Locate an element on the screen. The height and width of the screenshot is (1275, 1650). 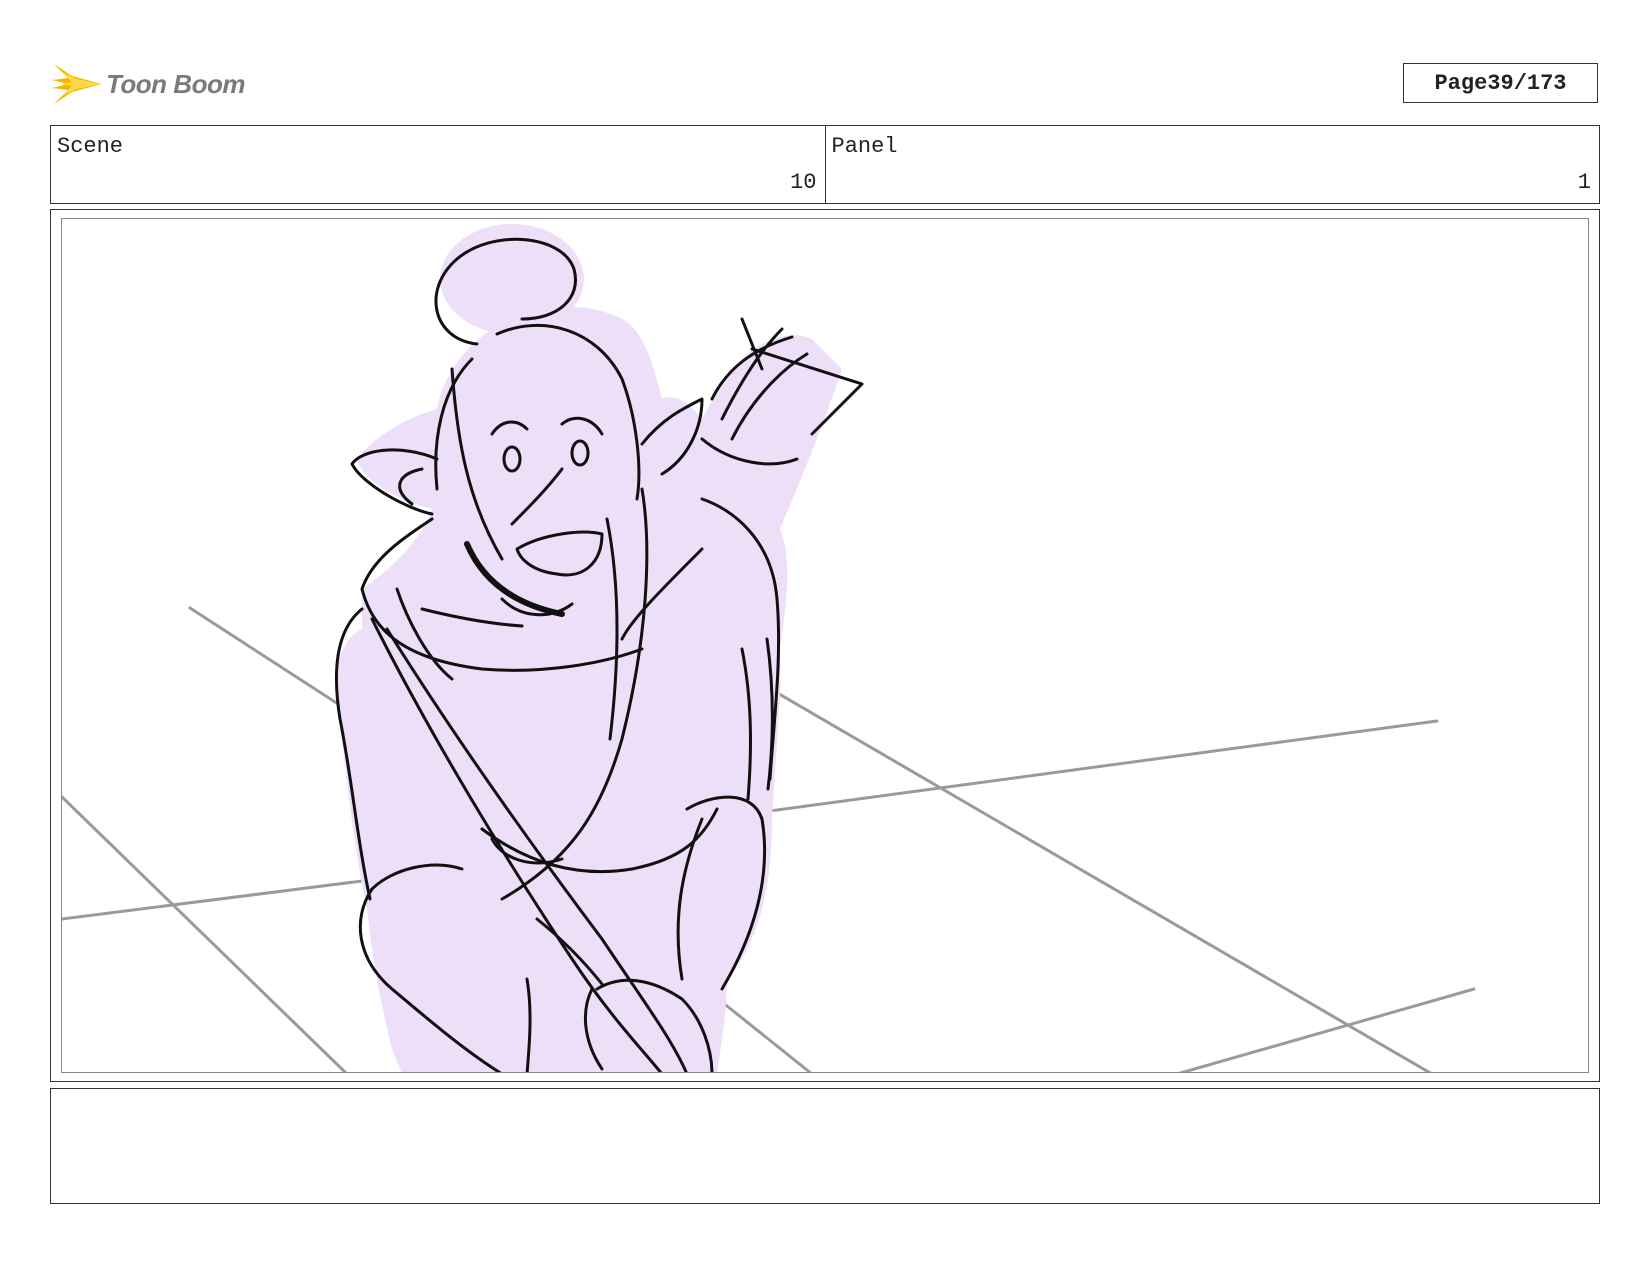
scene-label: Scene is located at coordinates (90, 146).